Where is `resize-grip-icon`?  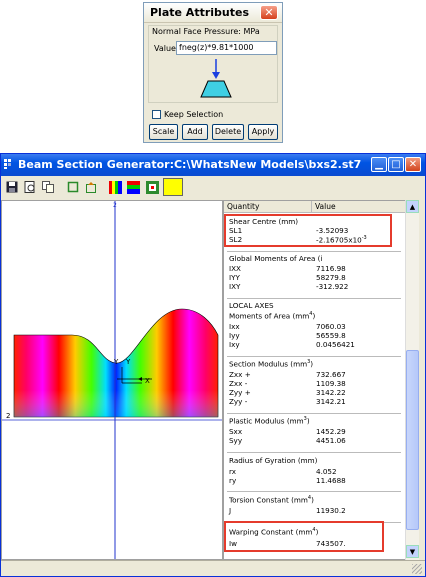
resize-grip-icon is located at coordinates (417, 569).